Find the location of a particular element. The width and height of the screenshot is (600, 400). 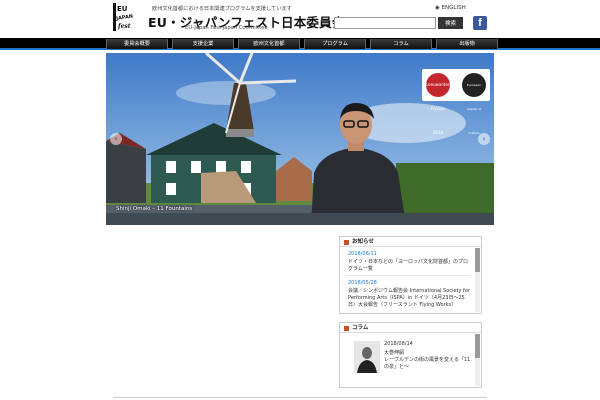

column-date: 2018/08/14 is located at coordinates (398, 344).